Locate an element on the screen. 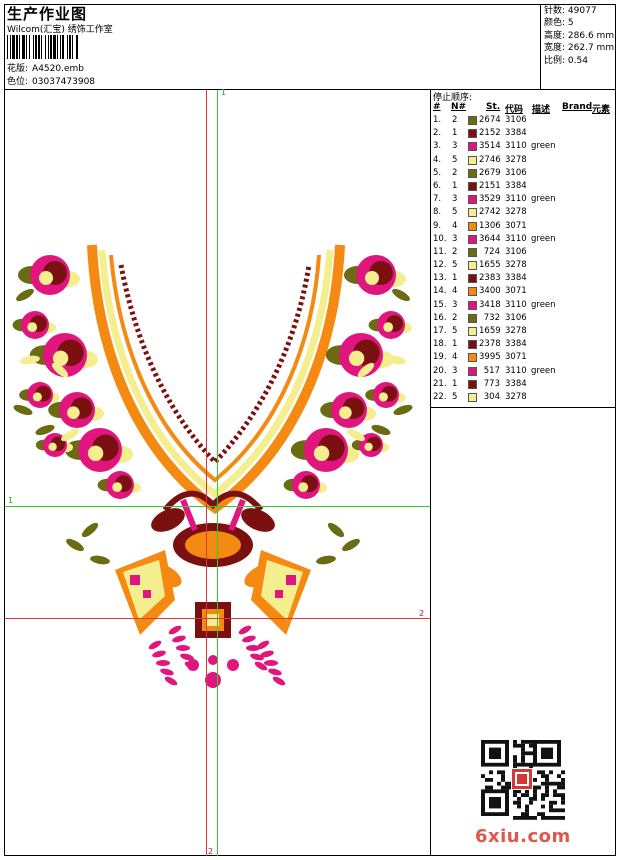  green-horizontal-guide-label: 1 is located at coordinates (11, 500).